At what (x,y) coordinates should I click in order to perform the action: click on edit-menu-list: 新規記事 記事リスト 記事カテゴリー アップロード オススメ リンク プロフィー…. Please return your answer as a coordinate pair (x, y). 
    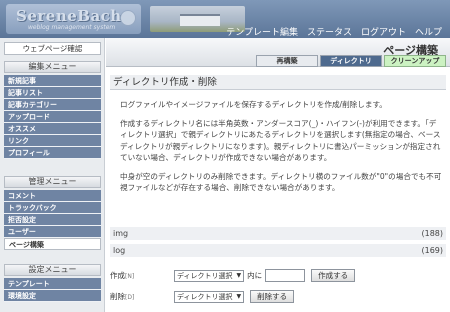
    Looking at the image, I should click on (52, 117).